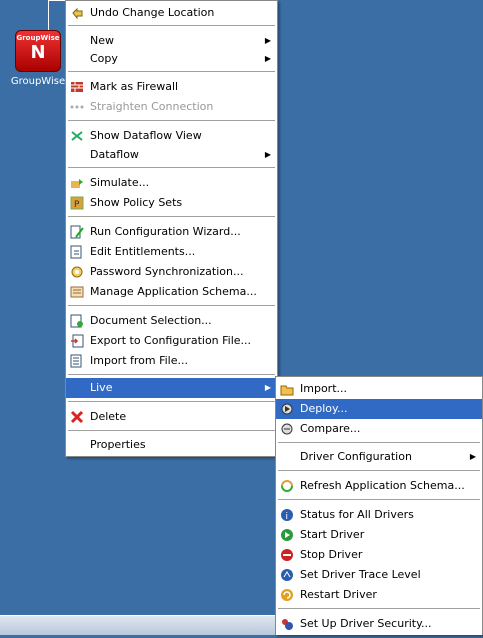 The width and height of the screenshot is (483, 638). Describe the element at coordinates (287, 389) in the screenshot. I see `import-icon` at that location.